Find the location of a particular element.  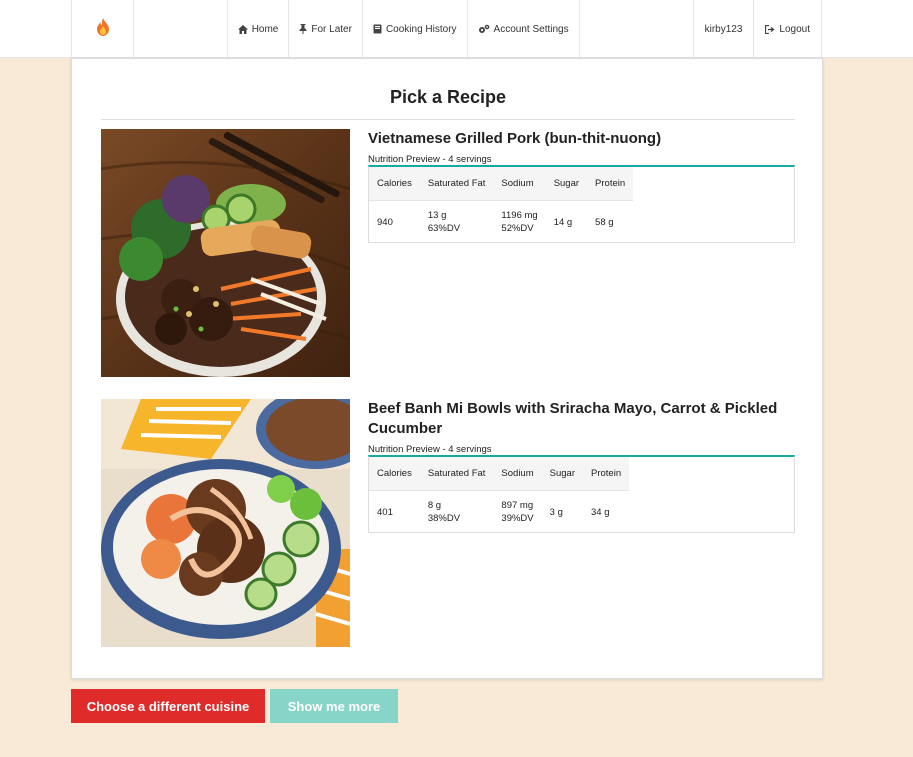

nav-username: kirby123 is located at coordinates (723, 29).